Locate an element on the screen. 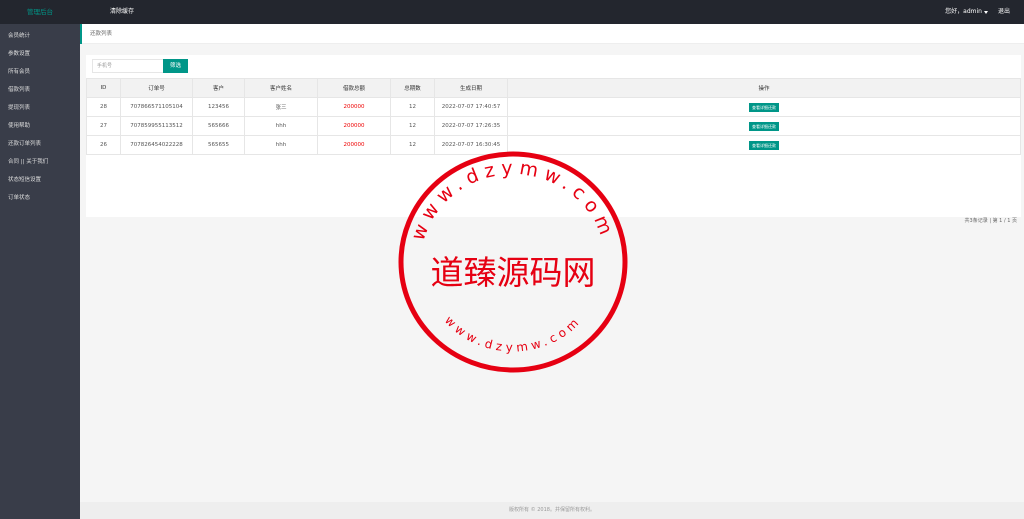 The image size is (1024, 519). col-header-date: 生成日期 is located at coordinates (471, 88).